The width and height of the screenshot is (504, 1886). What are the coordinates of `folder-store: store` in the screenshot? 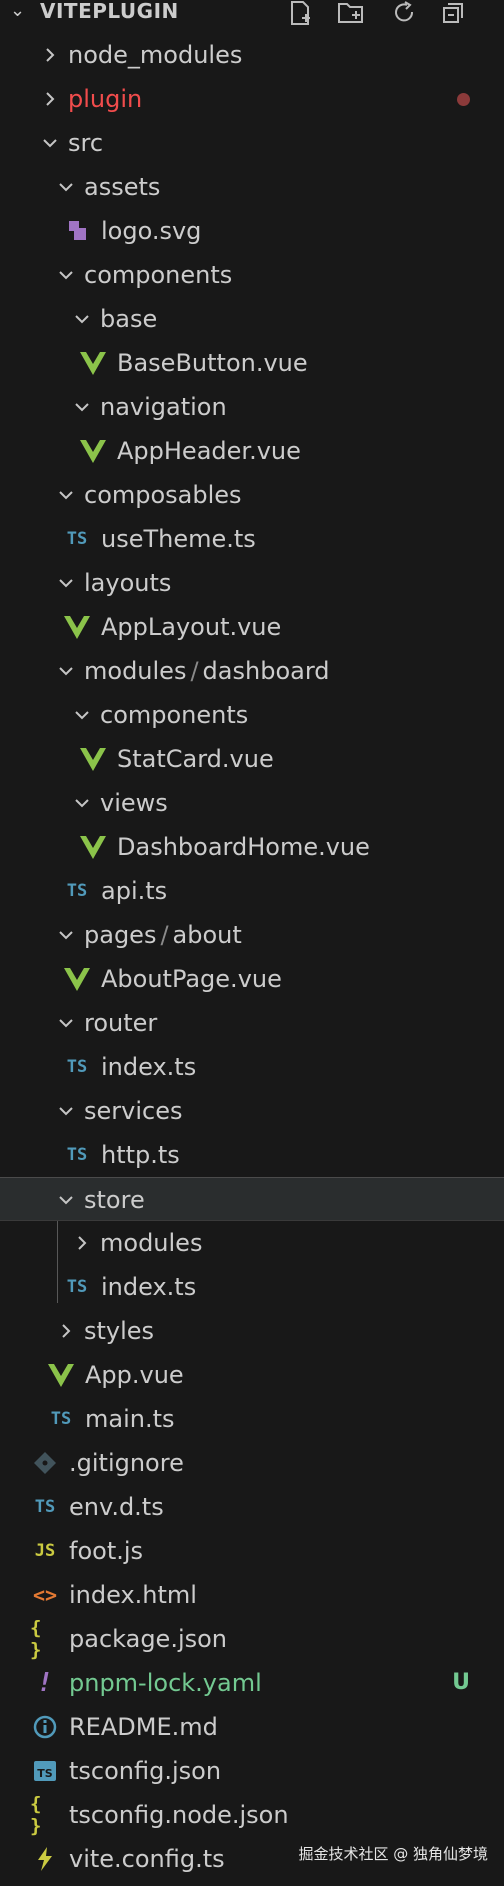 It's located at (252, 1199).